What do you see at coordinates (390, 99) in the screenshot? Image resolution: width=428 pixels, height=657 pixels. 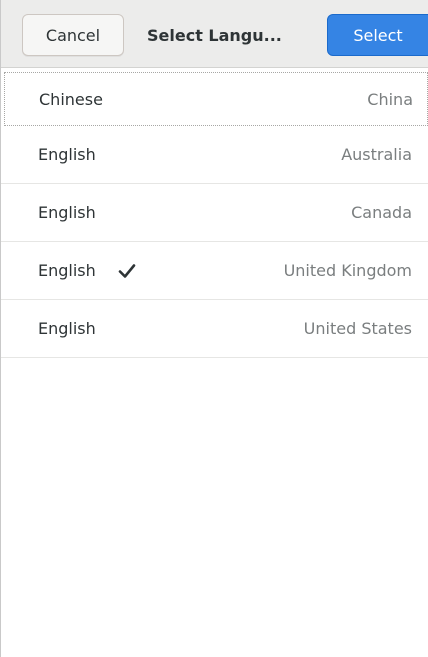 I see `region-name: China` at bounding box center [390, 99].